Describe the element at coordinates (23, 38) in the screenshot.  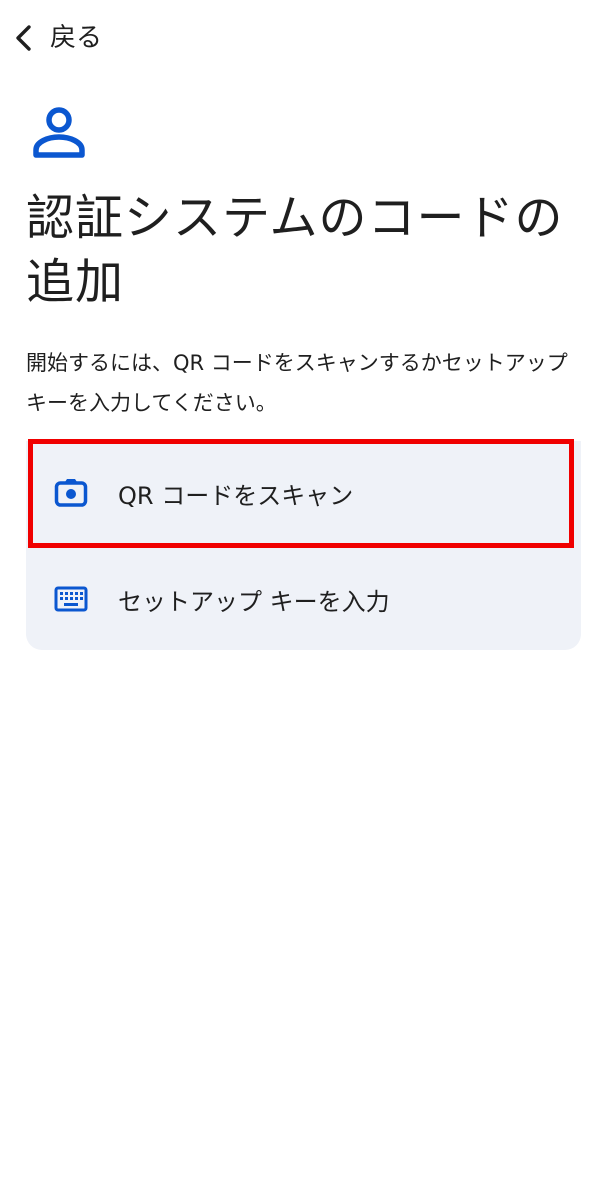
I see `chevron-left-icon` at that location.